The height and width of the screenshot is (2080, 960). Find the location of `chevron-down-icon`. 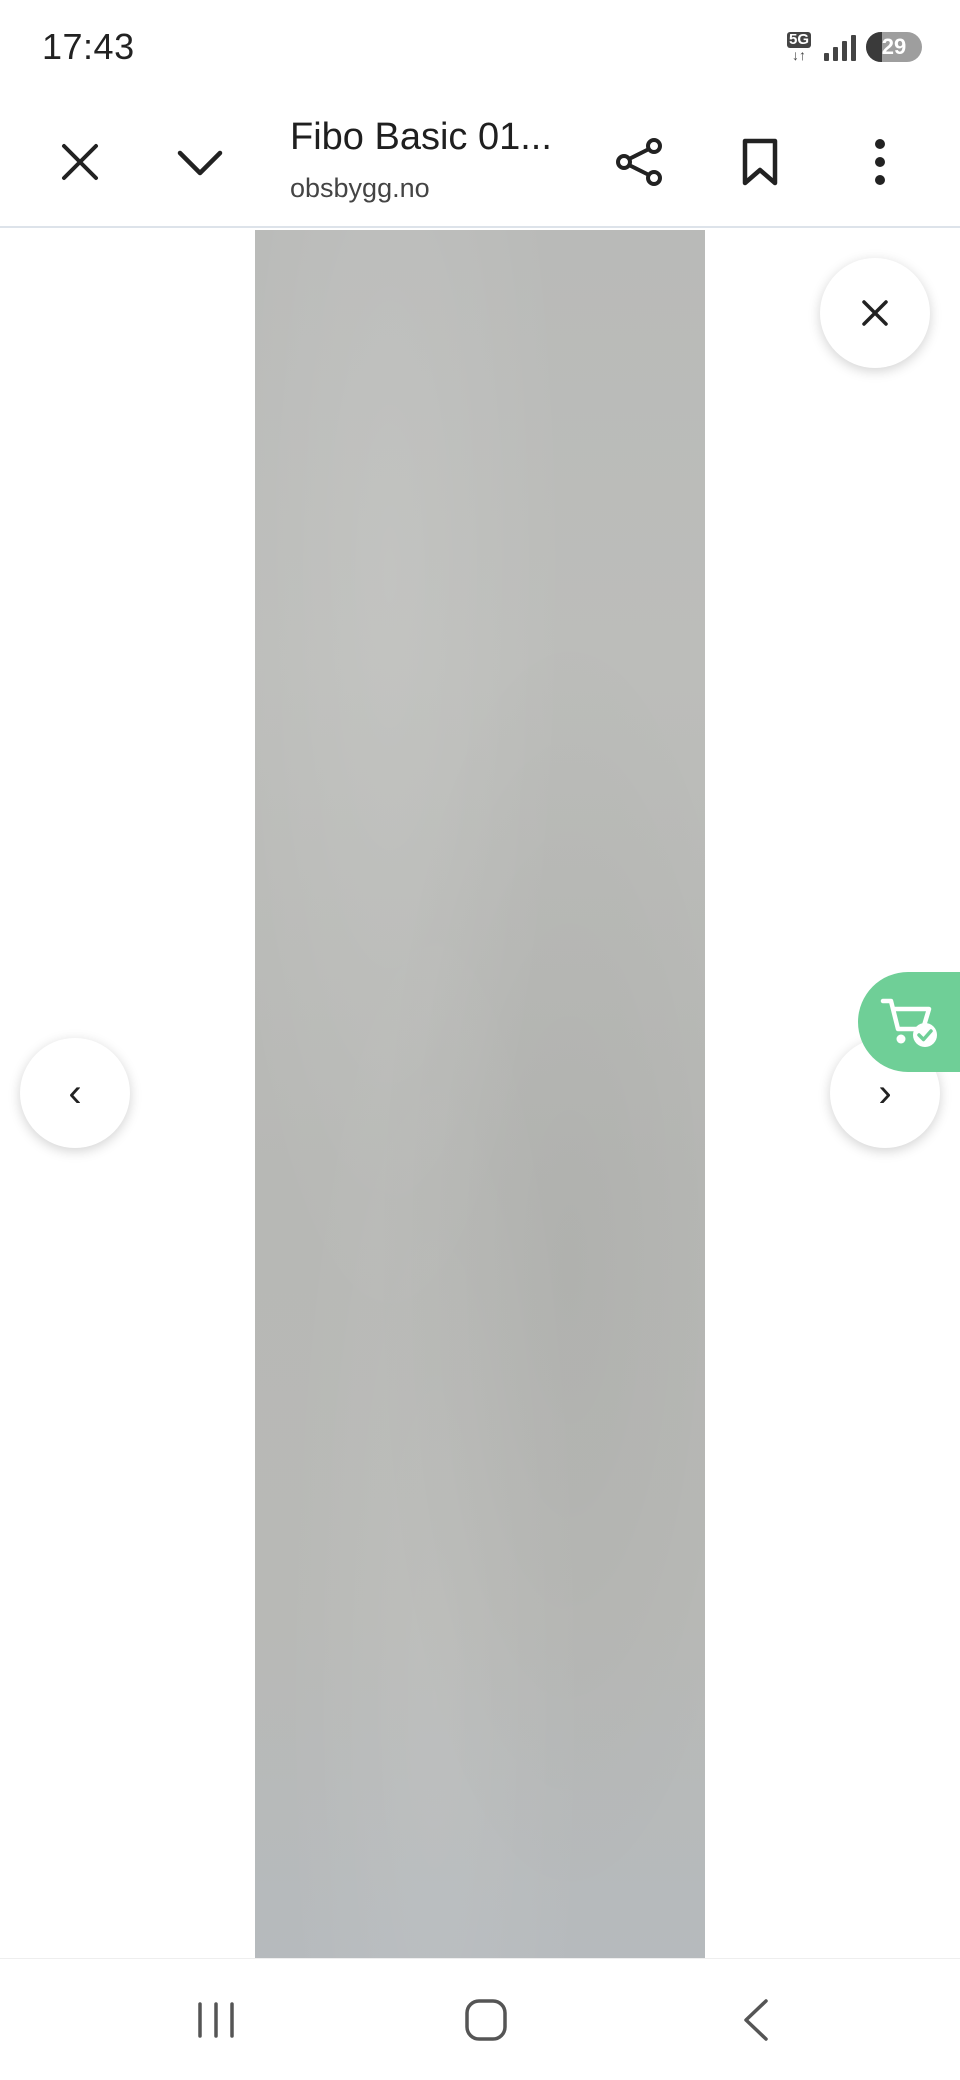

chevron-down-icon is located at coordinates (200, 162).